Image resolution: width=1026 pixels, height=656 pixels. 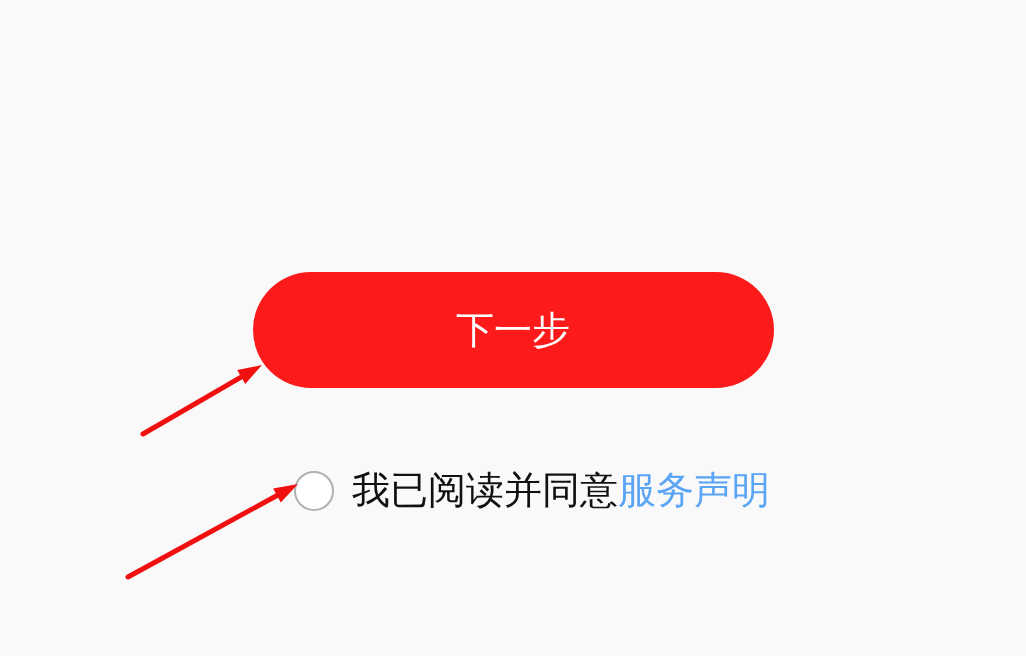 What do you see at coordinates (694, 490) in the screenshot?
I see `service-statement-link: 服务声明` at bounding box center [694, 490].